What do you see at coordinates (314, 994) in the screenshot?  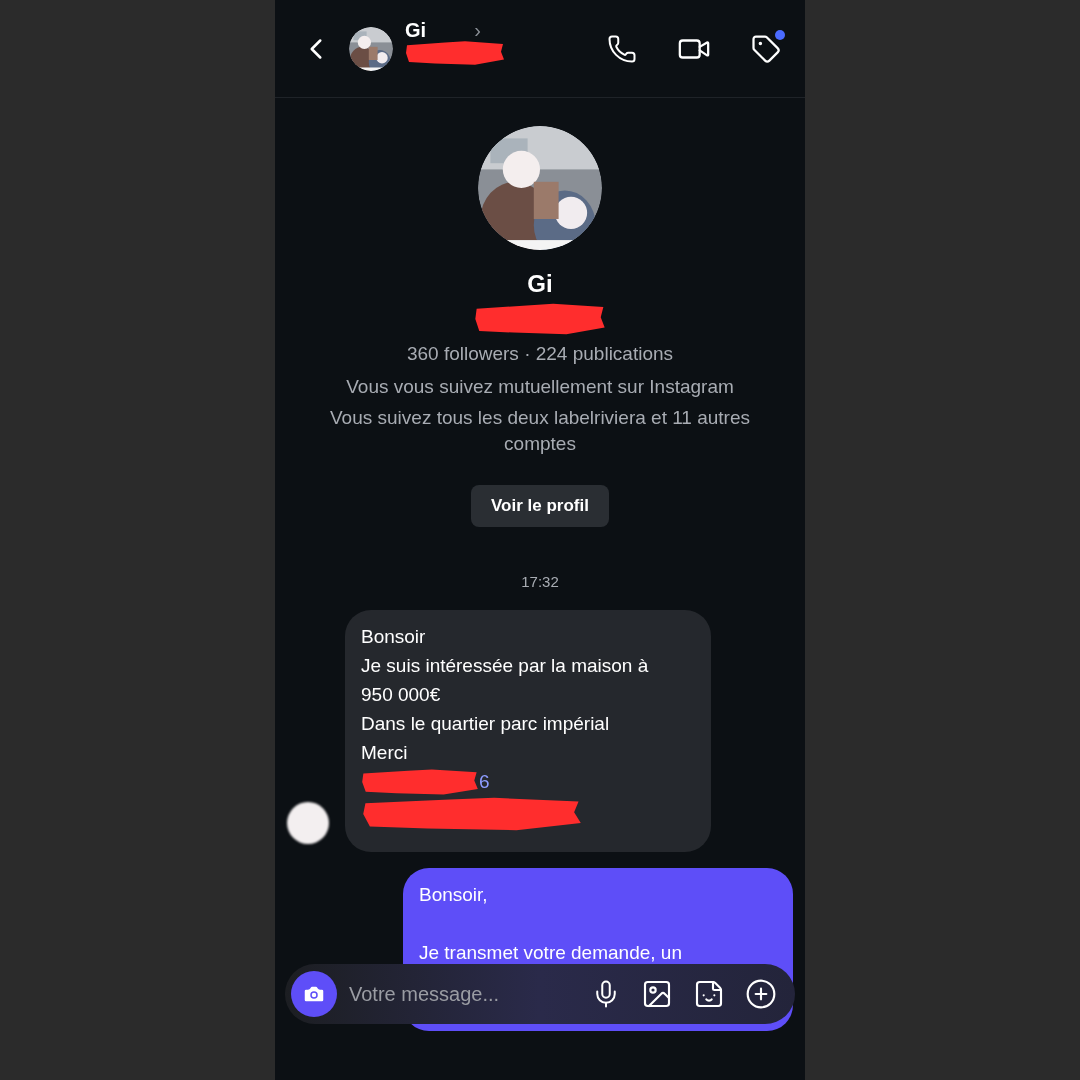 I see `camera-button` at bounding box center [314, 994].